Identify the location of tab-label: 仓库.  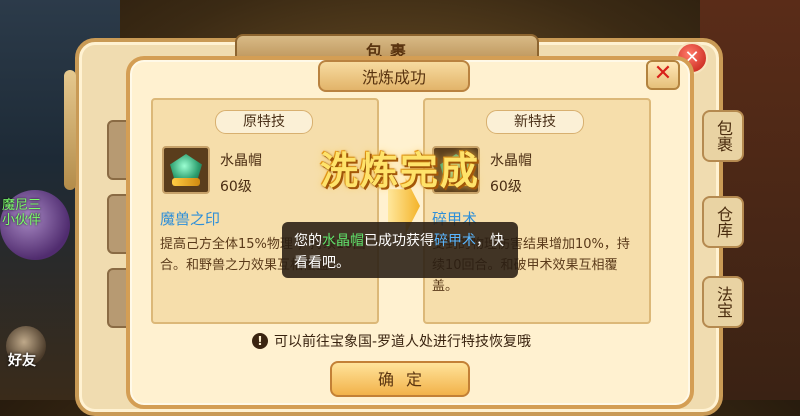
(723, 222).